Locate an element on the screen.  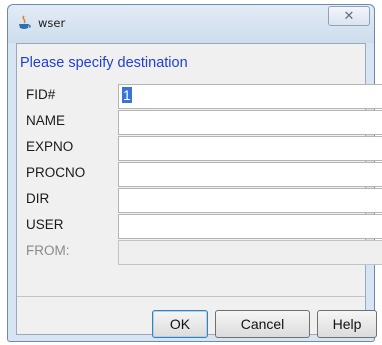
field-row-fid: FID# 1 is located at coordinates (199, 95).